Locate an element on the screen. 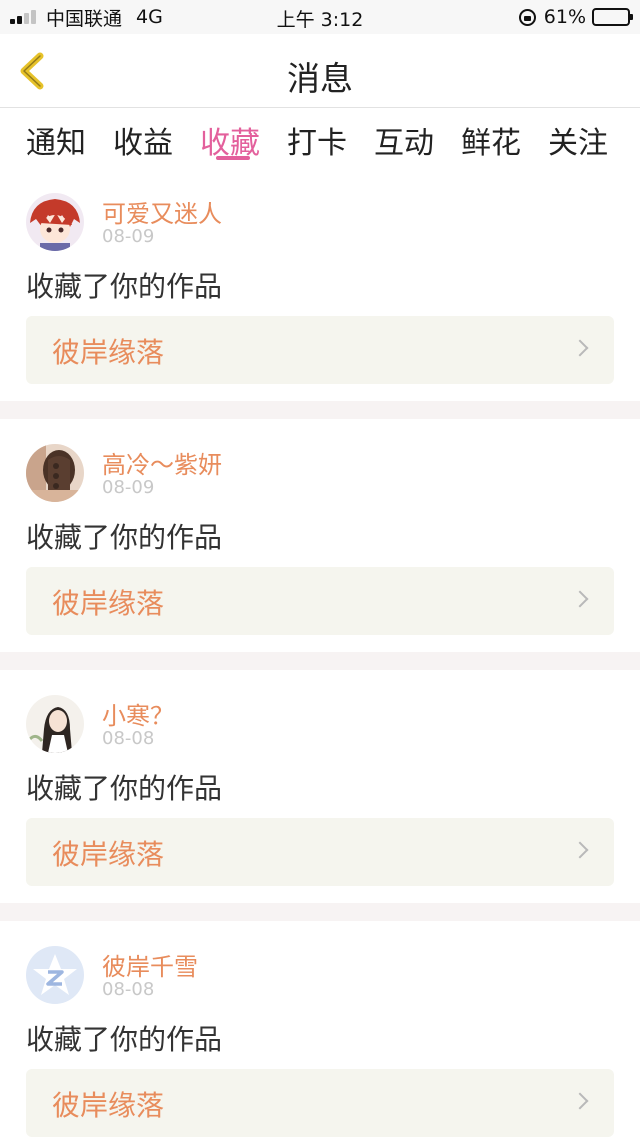 This screenshot has width=640, height=1139. username: 小寒？ is located at coordinates (138, 713).